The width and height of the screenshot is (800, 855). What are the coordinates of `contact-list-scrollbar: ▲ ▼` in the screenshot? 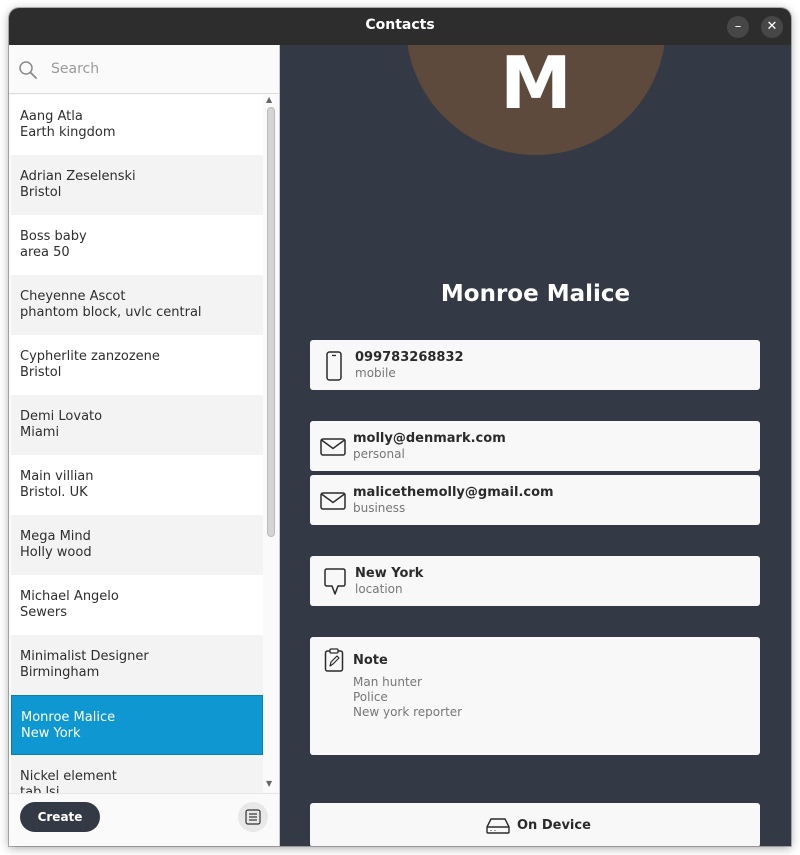 It's located at (271, 444).